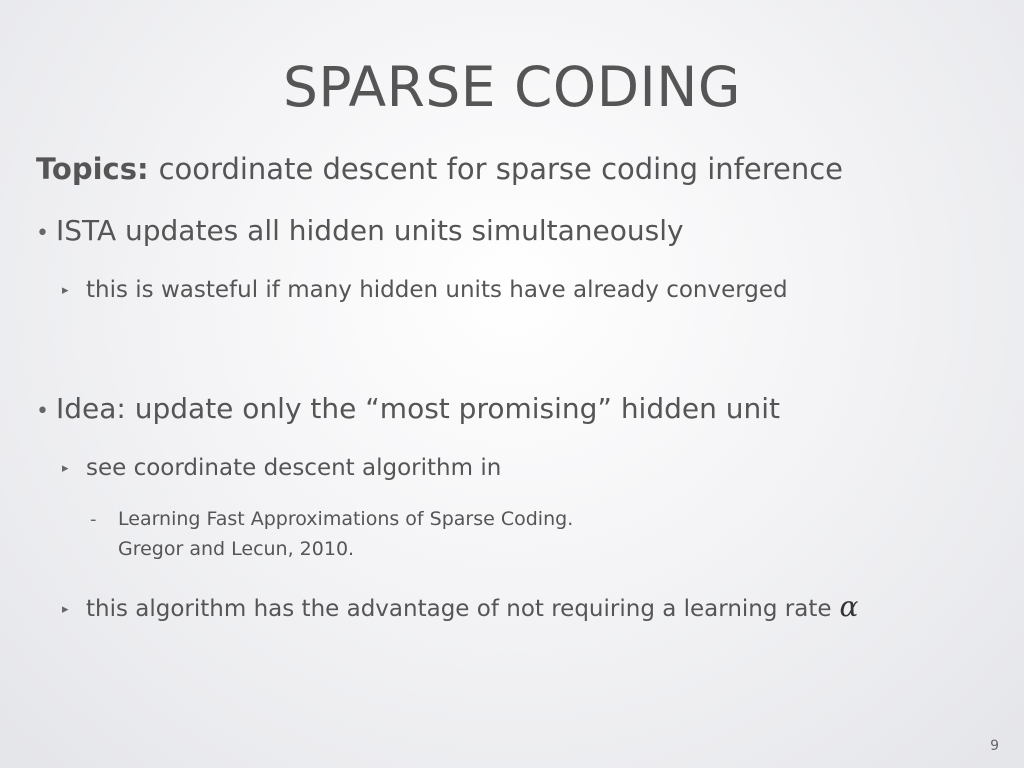 The width and height of the screenshot is (1024, 768). Describe the element at coordinates (512, 87) in the screenshot. I see `slide-title: SPARSE CODING` at that location.